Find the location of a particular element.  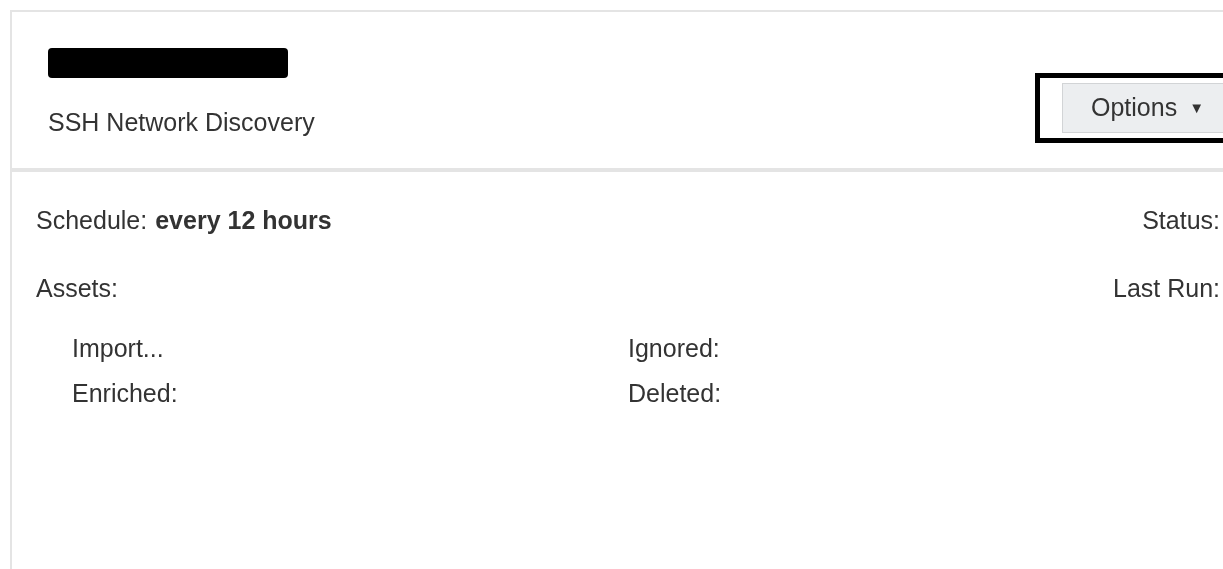

count-label: Enriched: is located at coordinates (125, 393).